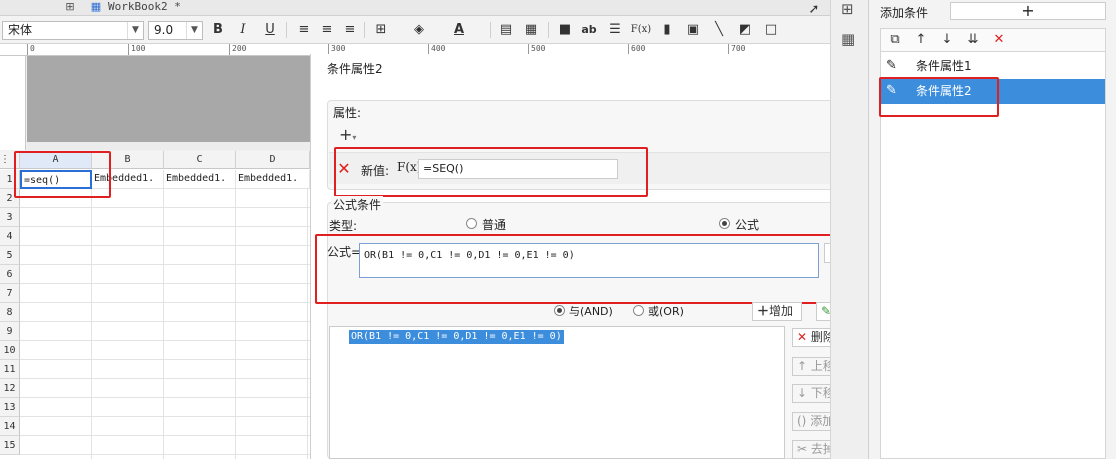 This screenshot has width=1116, height=459. What do you see at coordinates (10, 407) in the screenshot?
I see `row-header: 13` at bounding box center [10, 407].